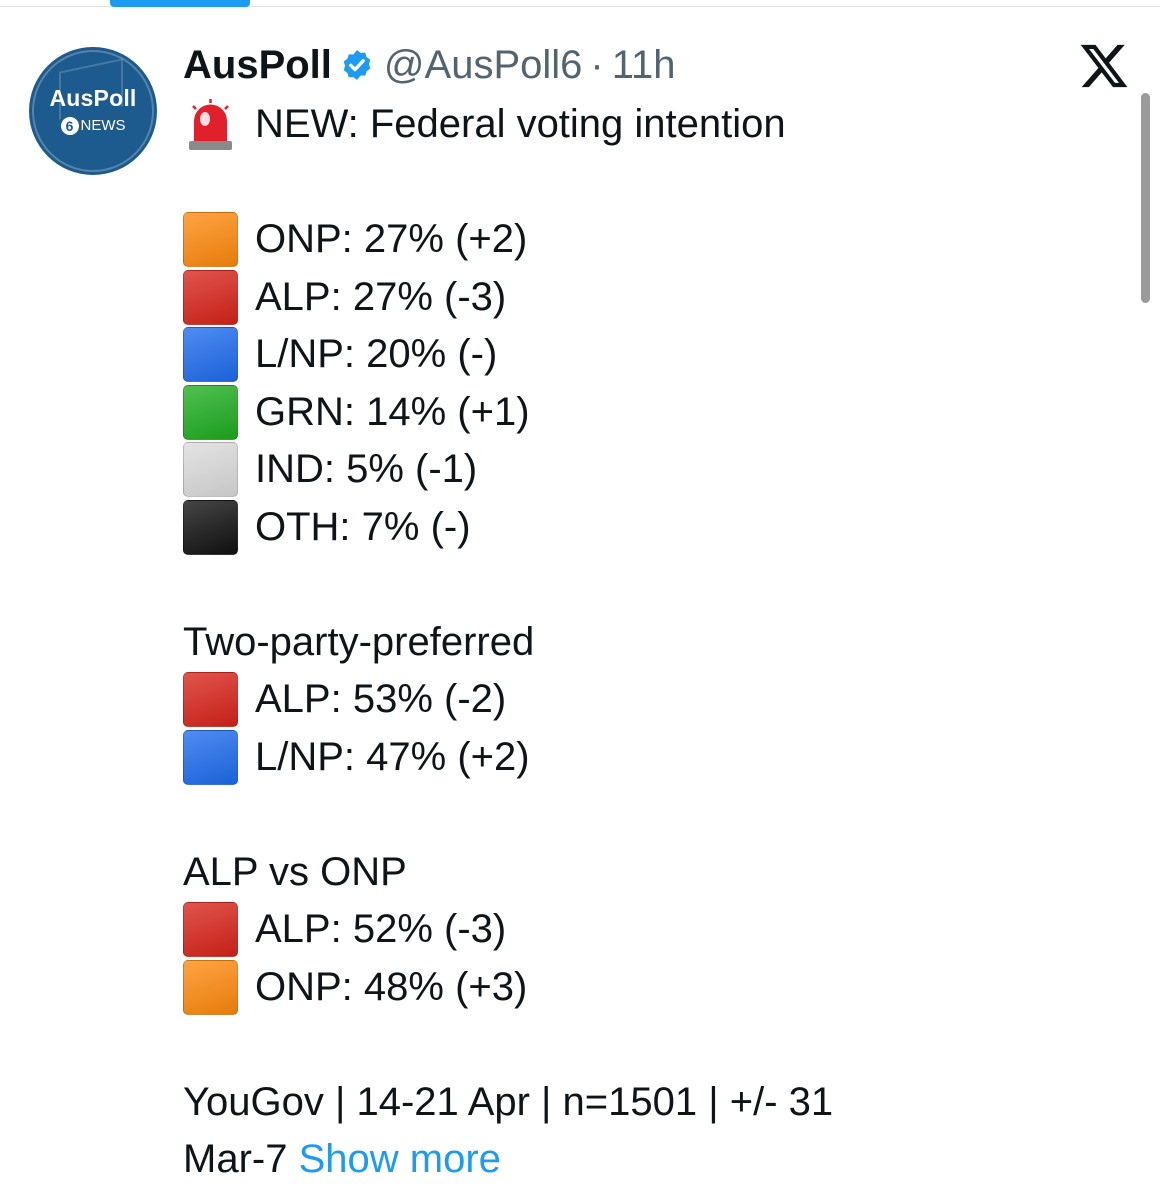 This screenshot has height=1200, width=1160. What do you see at coordinates (520, 124) in the screenshot?
I see `headline-text: NEW: Federal voting intention` at bounding box center [520, 124].